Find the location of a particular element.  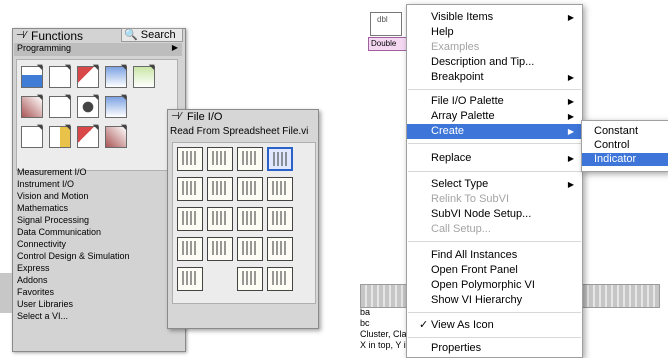

build-path-icon is located at coordinates (190, 249).